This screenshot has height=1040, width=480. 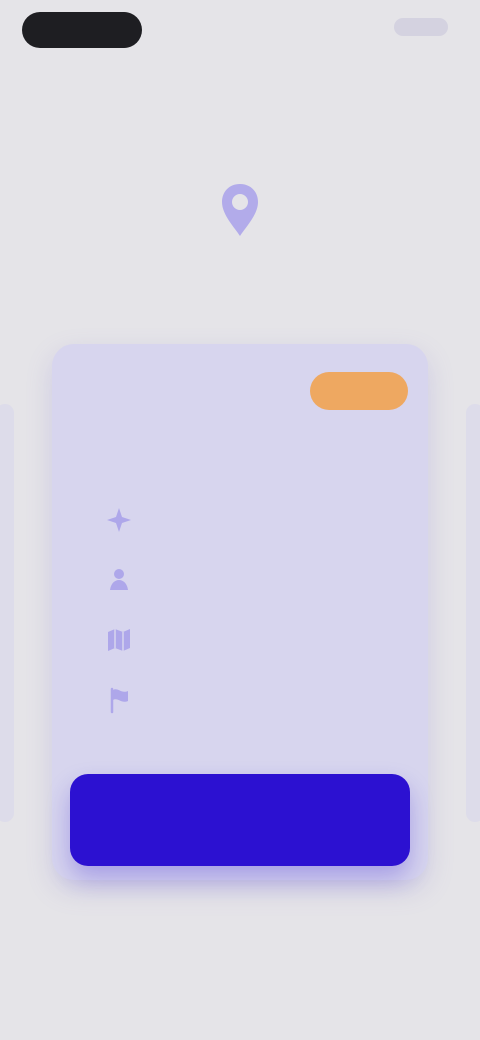 I want to click on skip-button, so click(x=427, y=95).